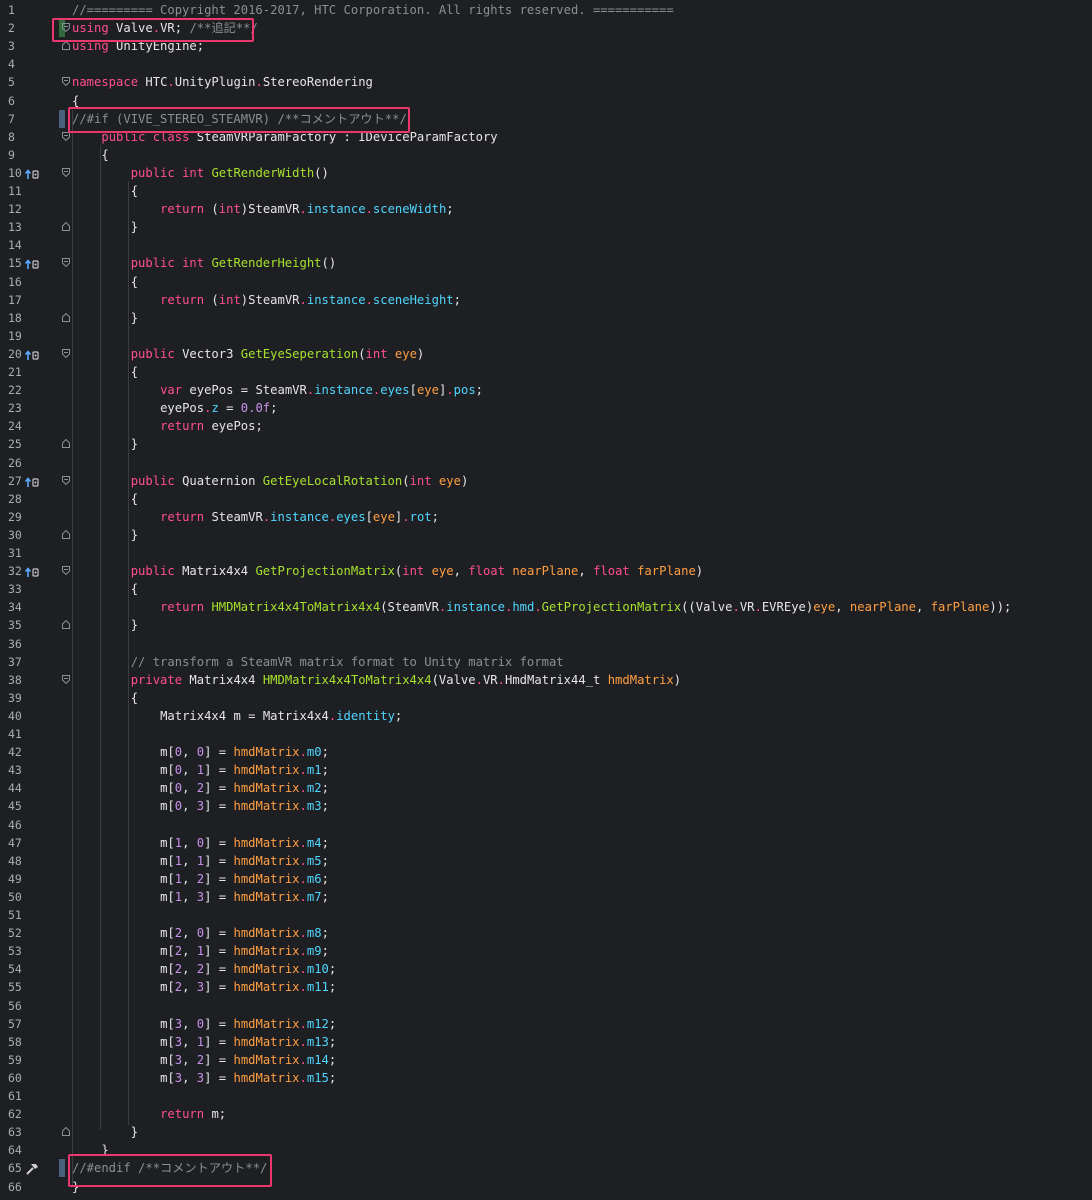 The width and height of the screenshot is (1092, 1200). I want to click on code-line: 53 m[2, 1] = hmdMatrix.m9;, so click(546, 951).